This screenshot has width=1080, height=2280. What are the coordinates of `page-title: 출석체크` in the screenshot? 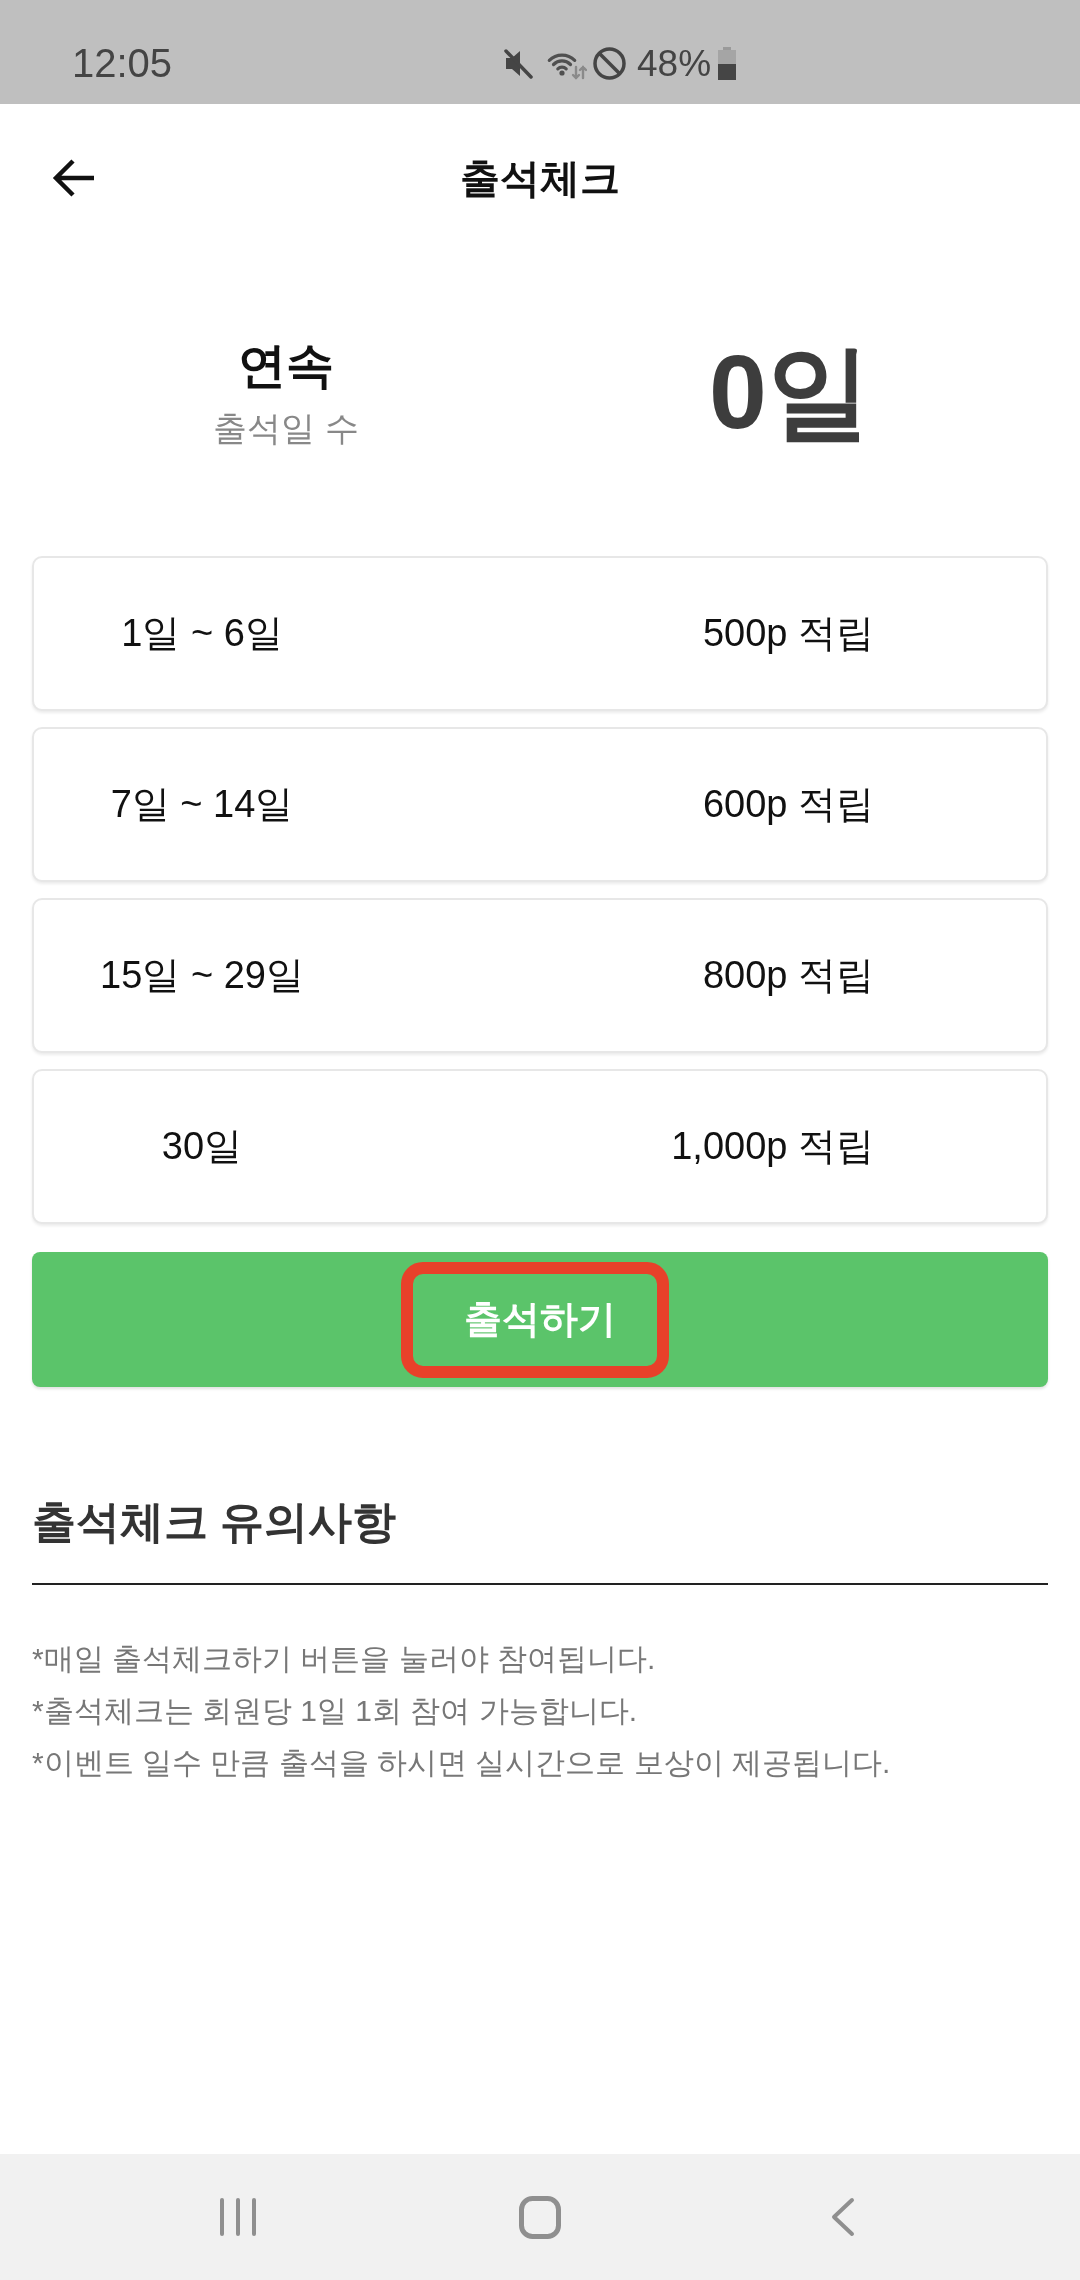 It's located at (540, 178).